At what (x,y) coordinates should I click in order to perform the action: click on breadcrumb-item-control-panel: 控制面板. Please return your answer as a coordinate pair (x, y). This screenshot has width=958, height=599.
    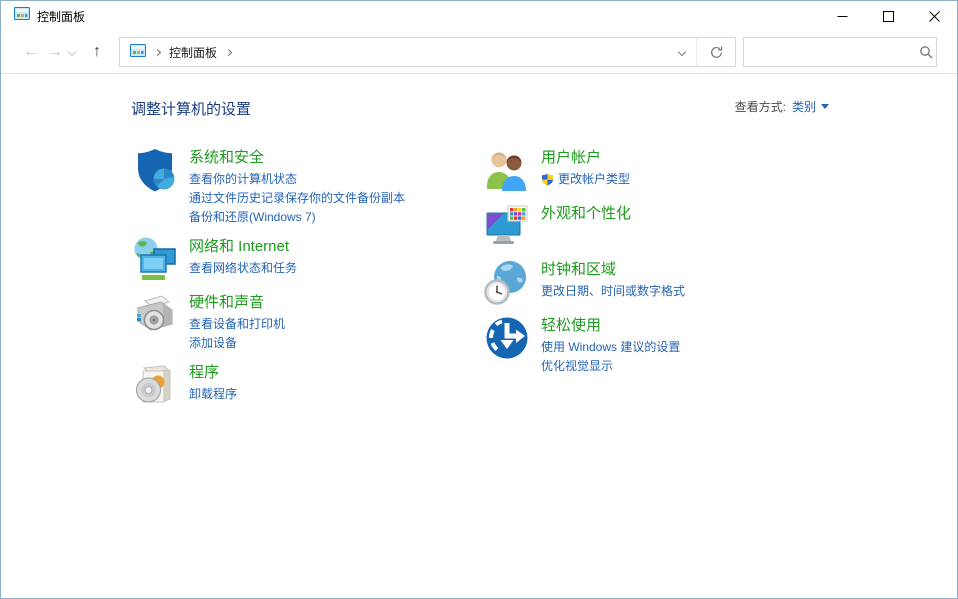
    Looking at the image, I should click on (193, 52).